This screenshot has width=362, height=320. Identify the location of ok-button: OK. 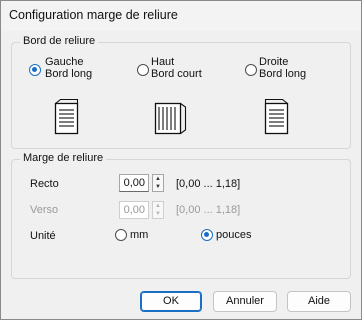
(171, 301).